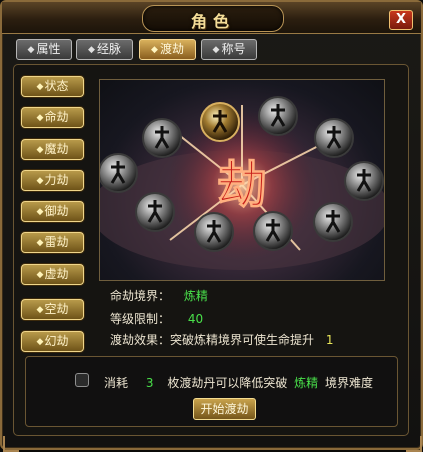 Image resolution: width=423 pixels, height=452 pixels. What do you see at coordinates (108, 49) in the screenshot?
I see `tab-label: 经脉` at bounding box center [108, 49].